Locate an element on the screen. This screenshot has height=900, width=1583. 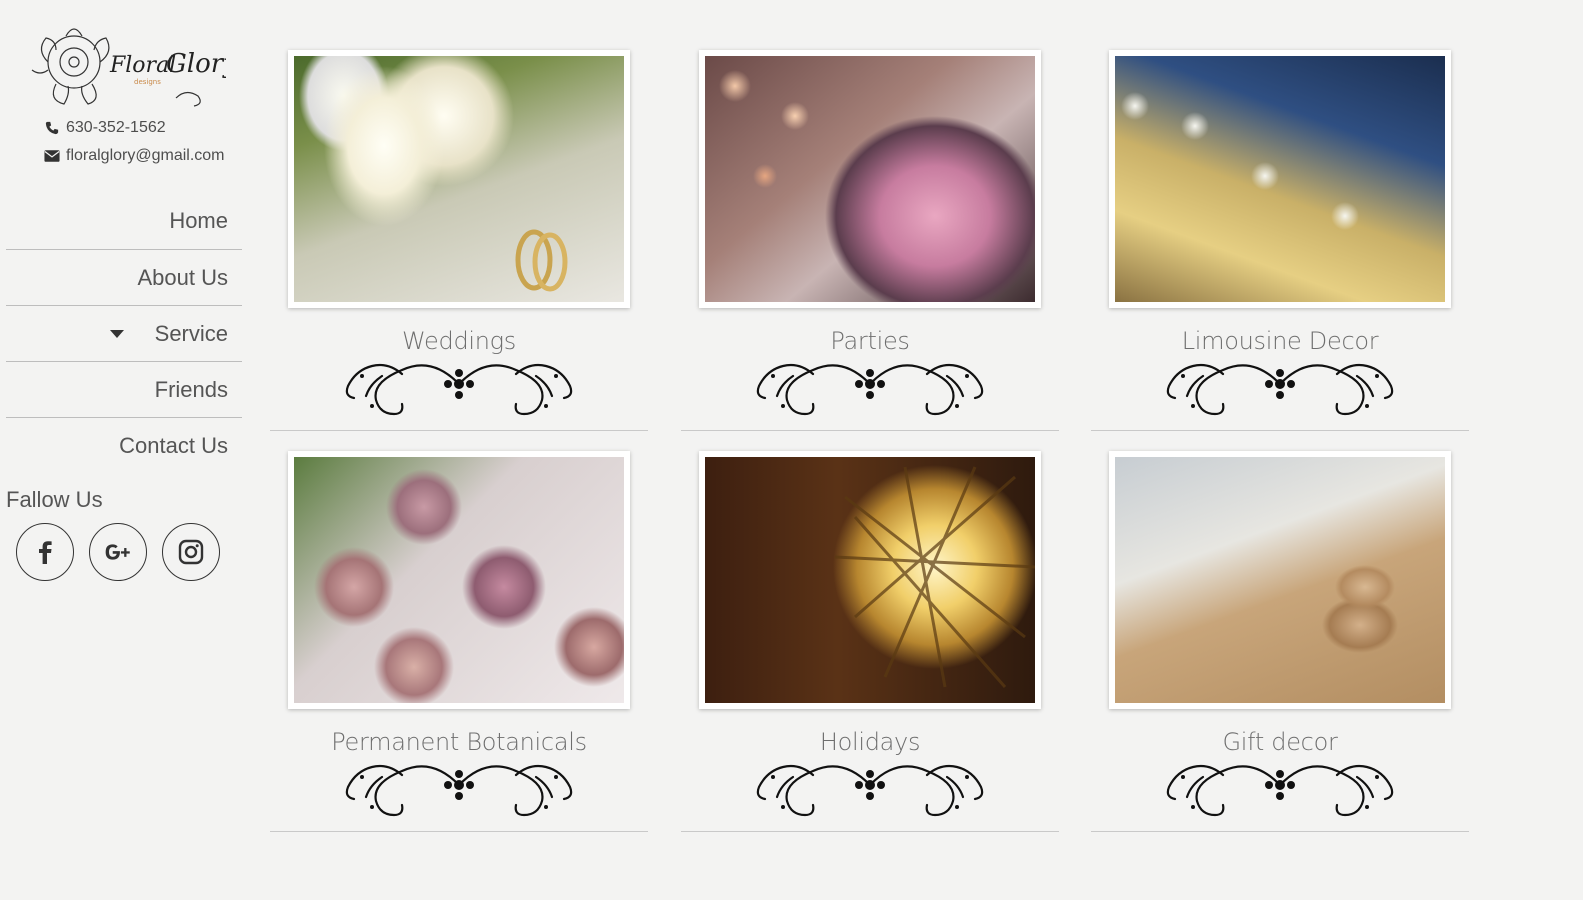
email-address: floralglory@gmail.com is located at coordinates (145, 155).